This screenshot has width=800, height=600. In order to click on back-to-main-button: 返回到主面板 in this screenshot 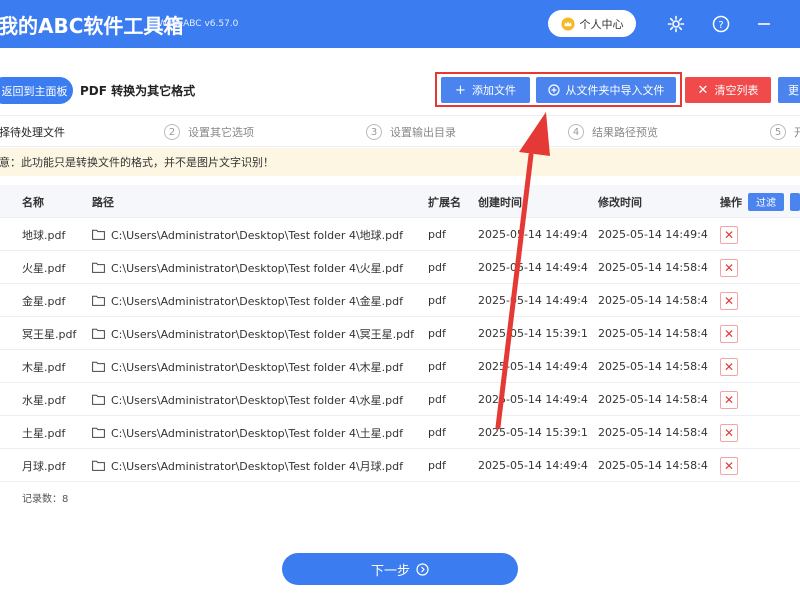, I will do `click(36, 90)`.